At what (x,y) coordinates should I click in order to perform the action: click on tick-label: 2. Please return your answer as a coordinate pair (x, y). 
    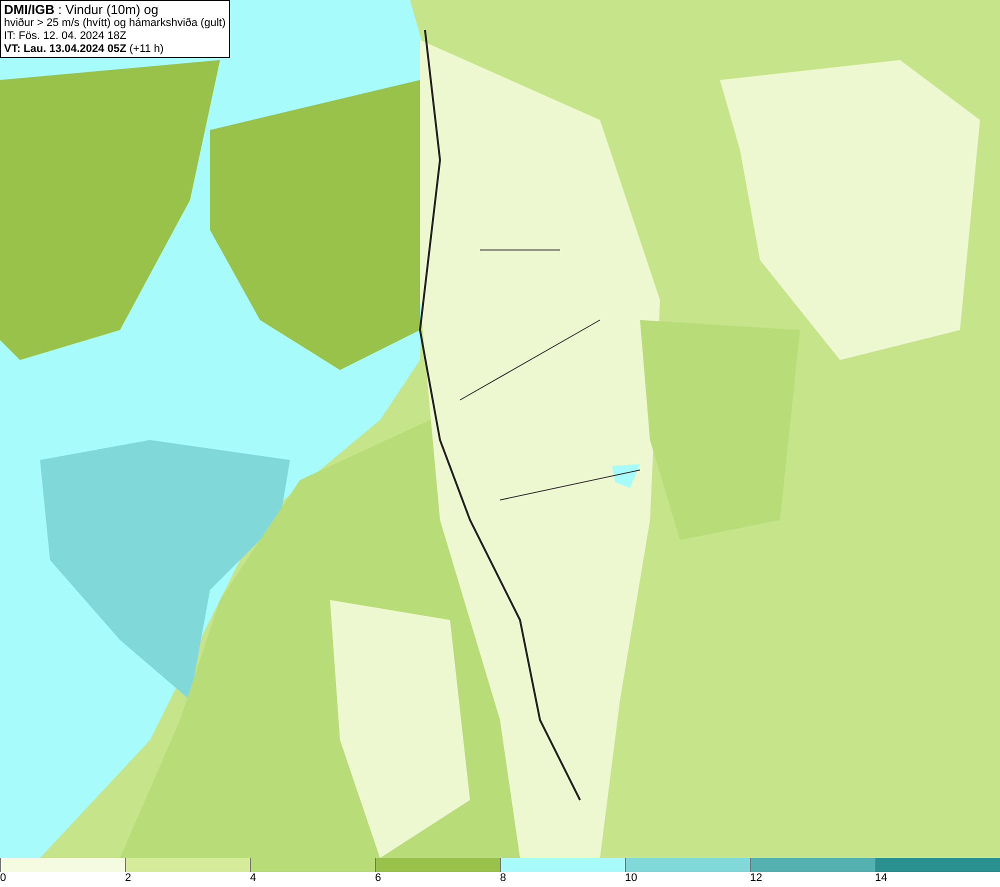
    Looking at the image, I should click on (128, 878).